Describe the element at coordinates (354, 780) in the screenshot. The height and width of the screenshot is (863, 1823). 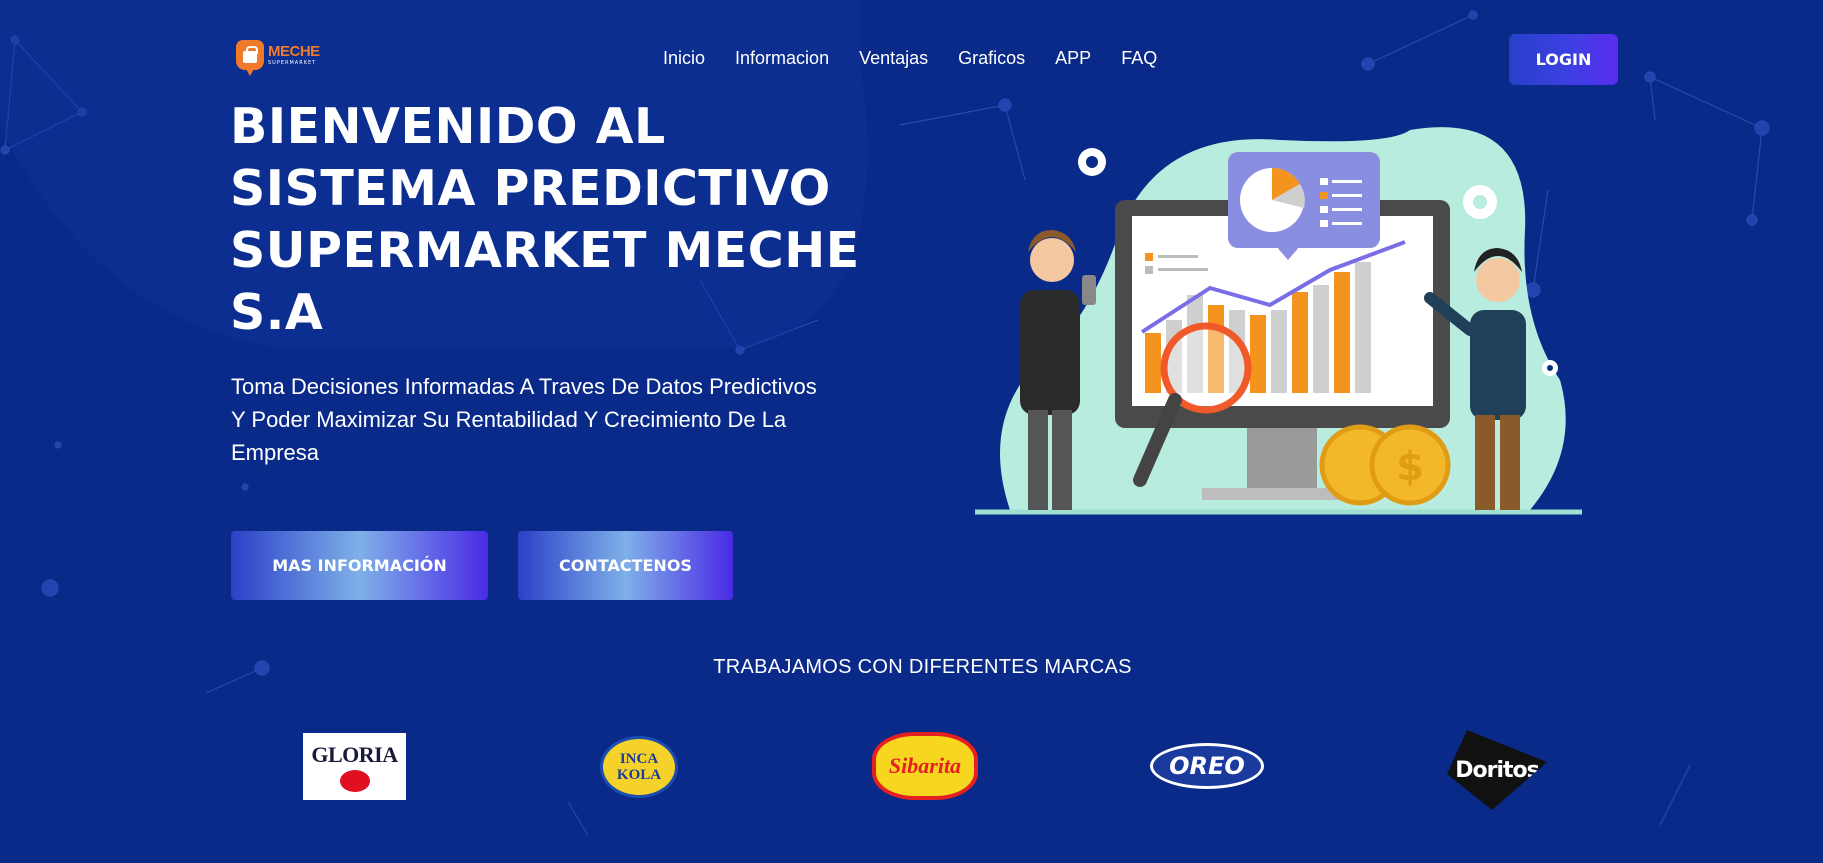
I see `gloria-flower-icon` at that location.